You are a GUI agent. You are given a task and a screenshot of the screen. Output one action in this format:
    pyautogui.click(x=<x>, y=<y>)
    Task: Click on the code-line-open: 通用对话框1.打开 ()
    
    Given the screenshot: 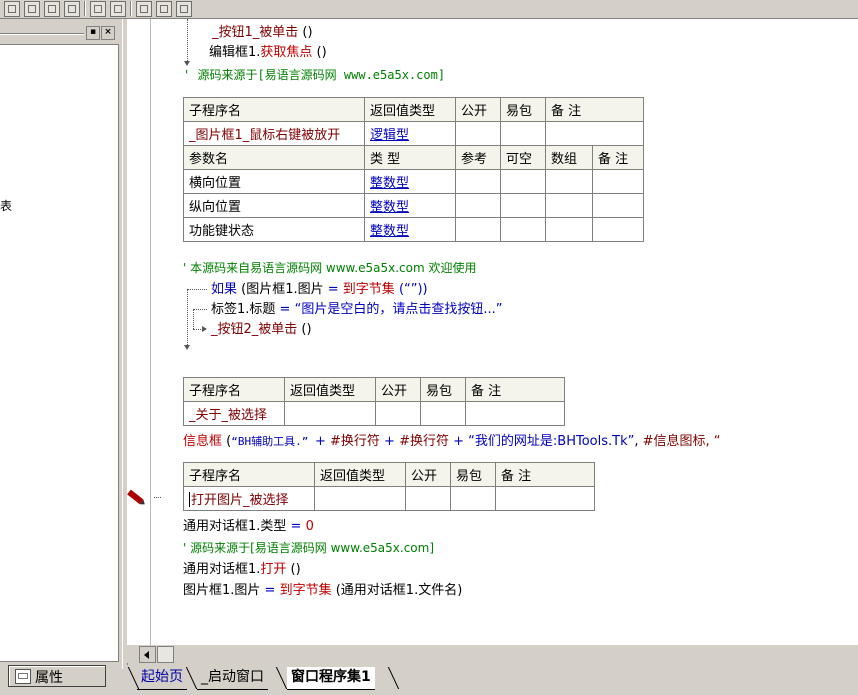 What is the action you would take?
    pyautogui.click(x=242, y=570)
    